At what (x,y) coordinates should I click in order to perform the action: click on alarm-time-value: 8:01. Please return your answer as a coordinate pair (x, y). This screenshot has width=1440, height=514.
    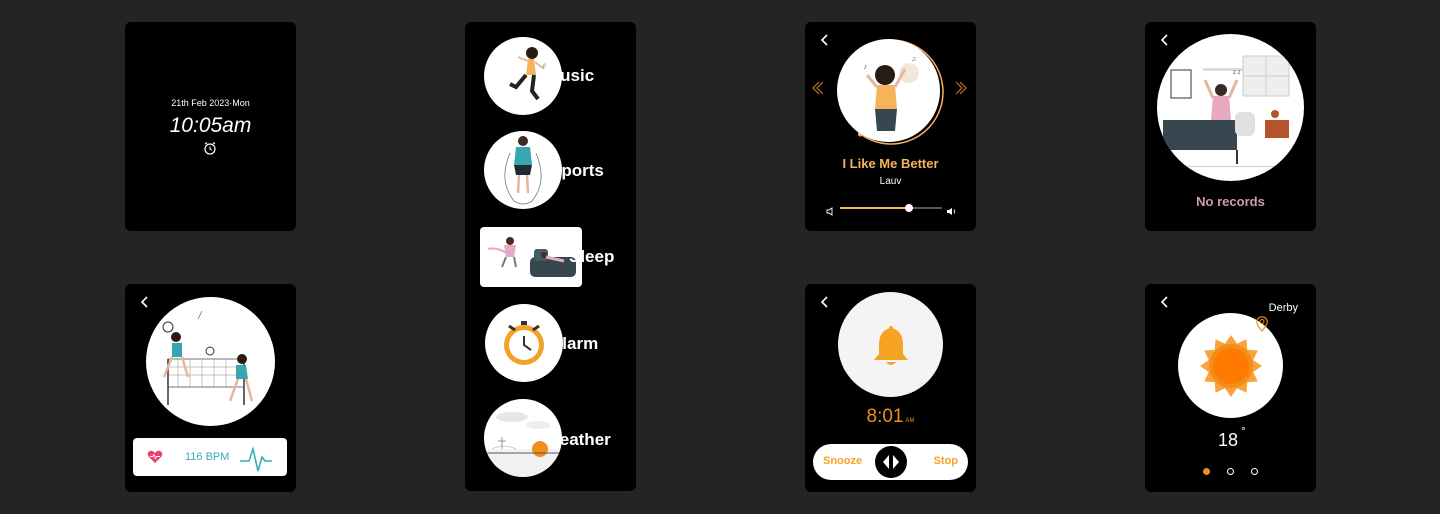
    Looking at the image, I should click on (885, 416).